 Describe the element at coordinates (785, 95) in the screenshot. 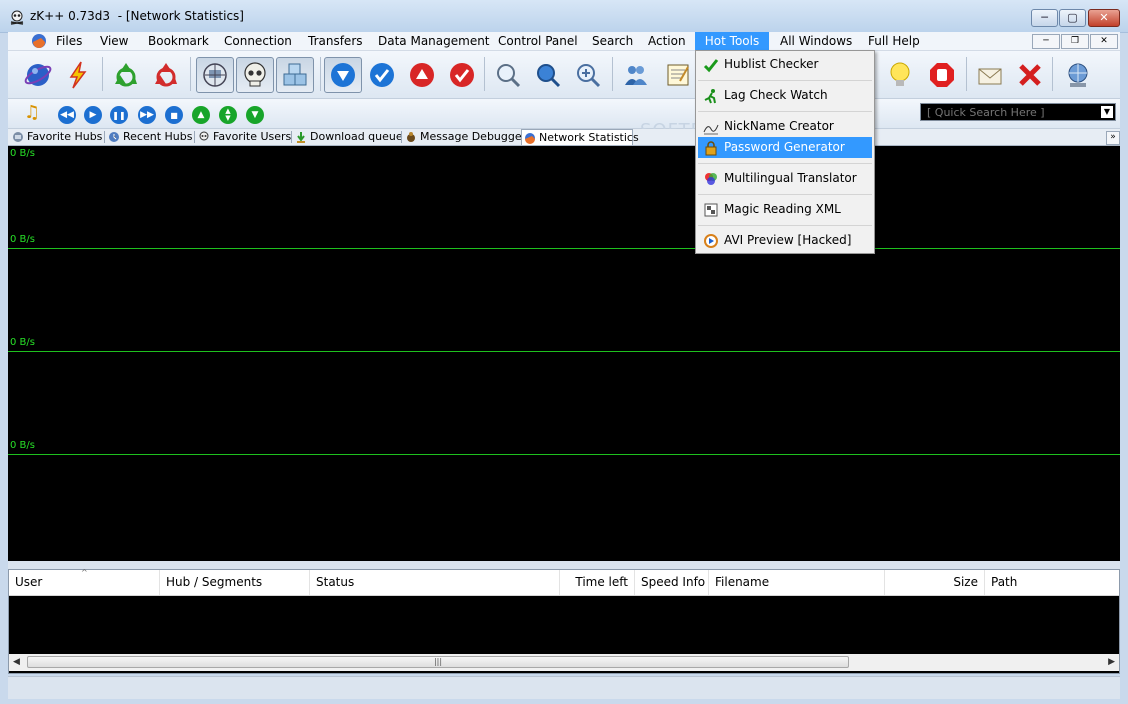

I see `menu-item-lag-check-watch: Lag Check Watch` at that location.